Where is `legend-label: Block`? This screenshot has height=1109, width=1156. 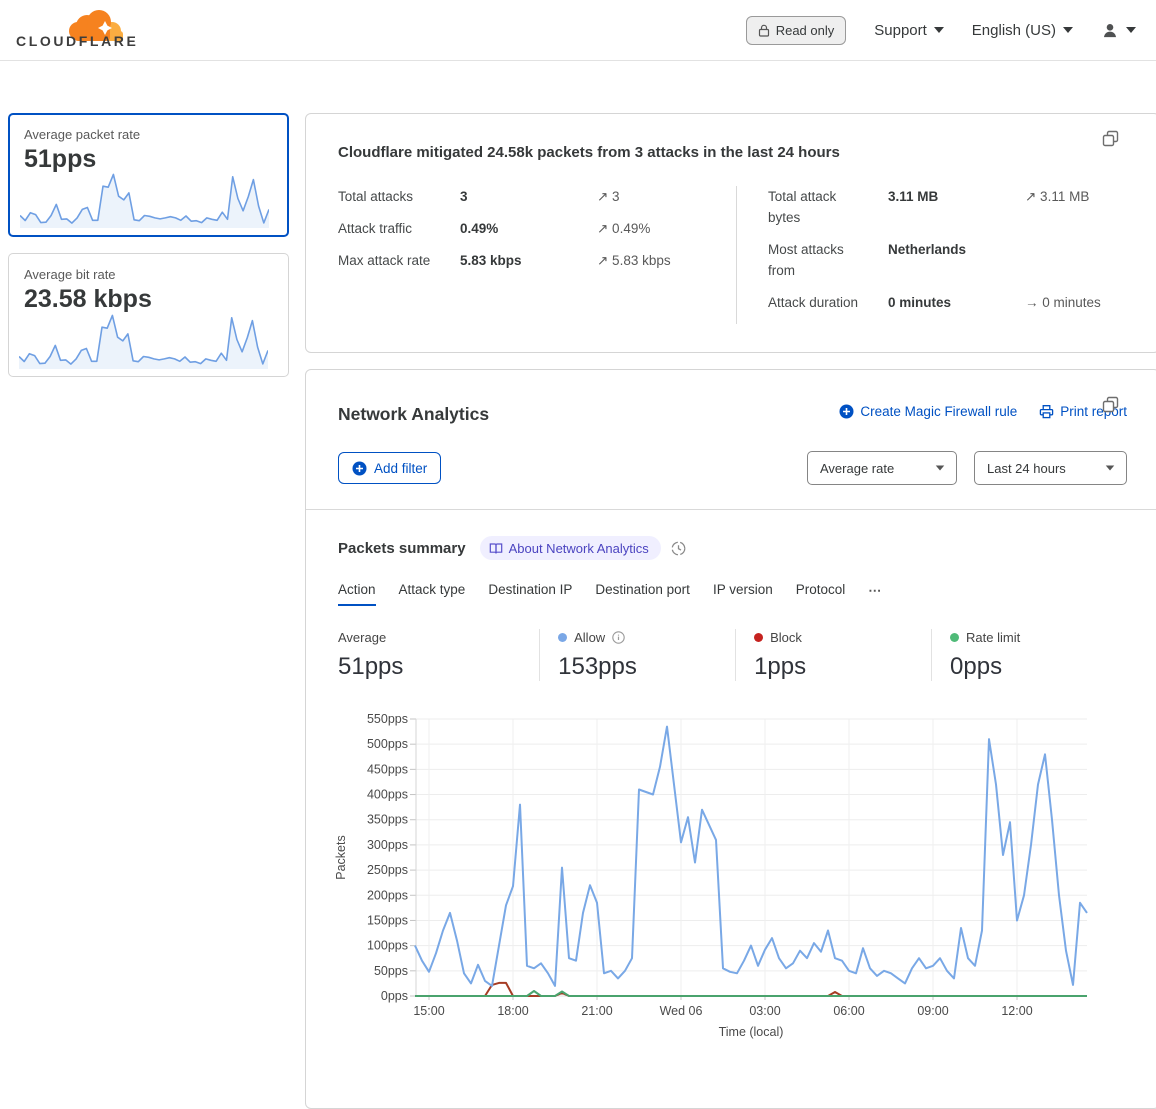 legend-label: Block is located at coordinates (786, 637).